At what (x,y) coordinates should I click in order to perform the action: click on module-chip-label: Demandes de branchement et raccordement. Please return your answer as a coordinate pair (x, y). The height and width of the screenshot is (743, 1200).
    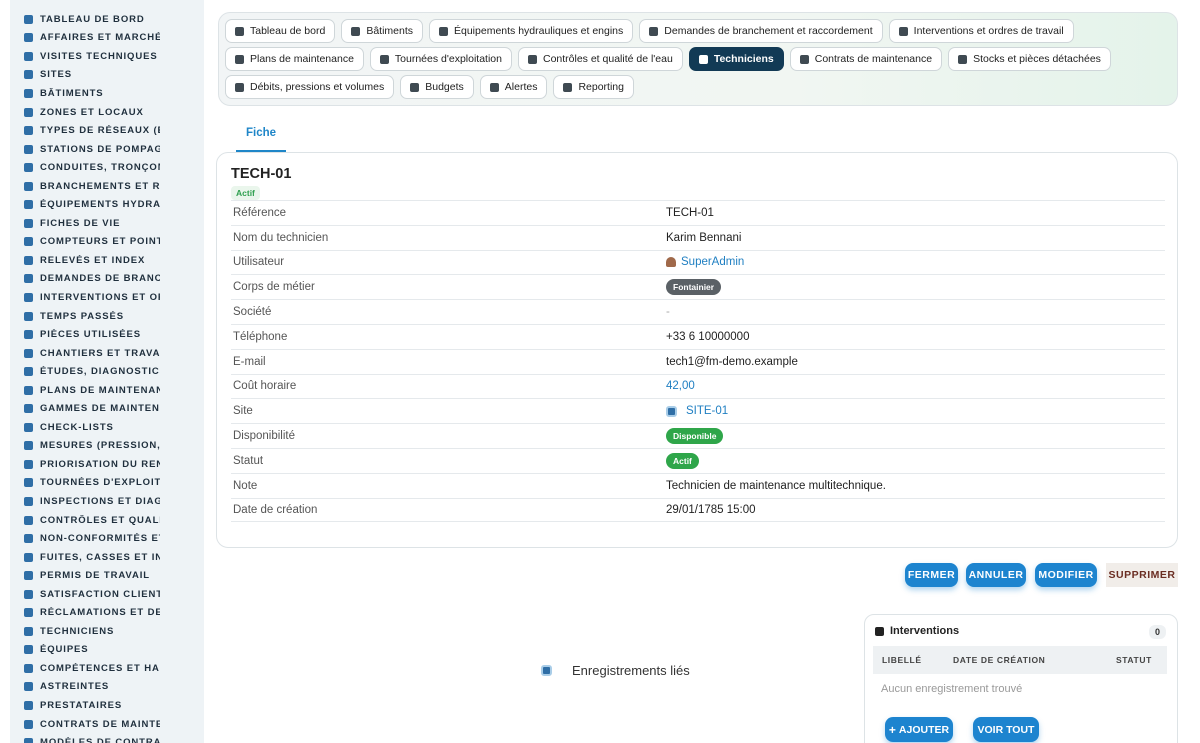
    Looking at the image, I should click on (768, 31).